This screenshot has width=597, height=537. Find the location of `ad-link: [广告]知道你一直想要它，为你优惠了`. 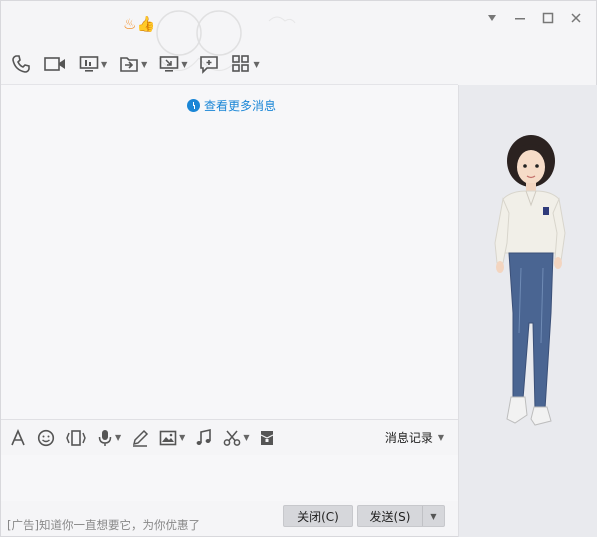

ad-link: [广告]知道你一直想要它，为你优惠了 is located at coordinates (103, 525).